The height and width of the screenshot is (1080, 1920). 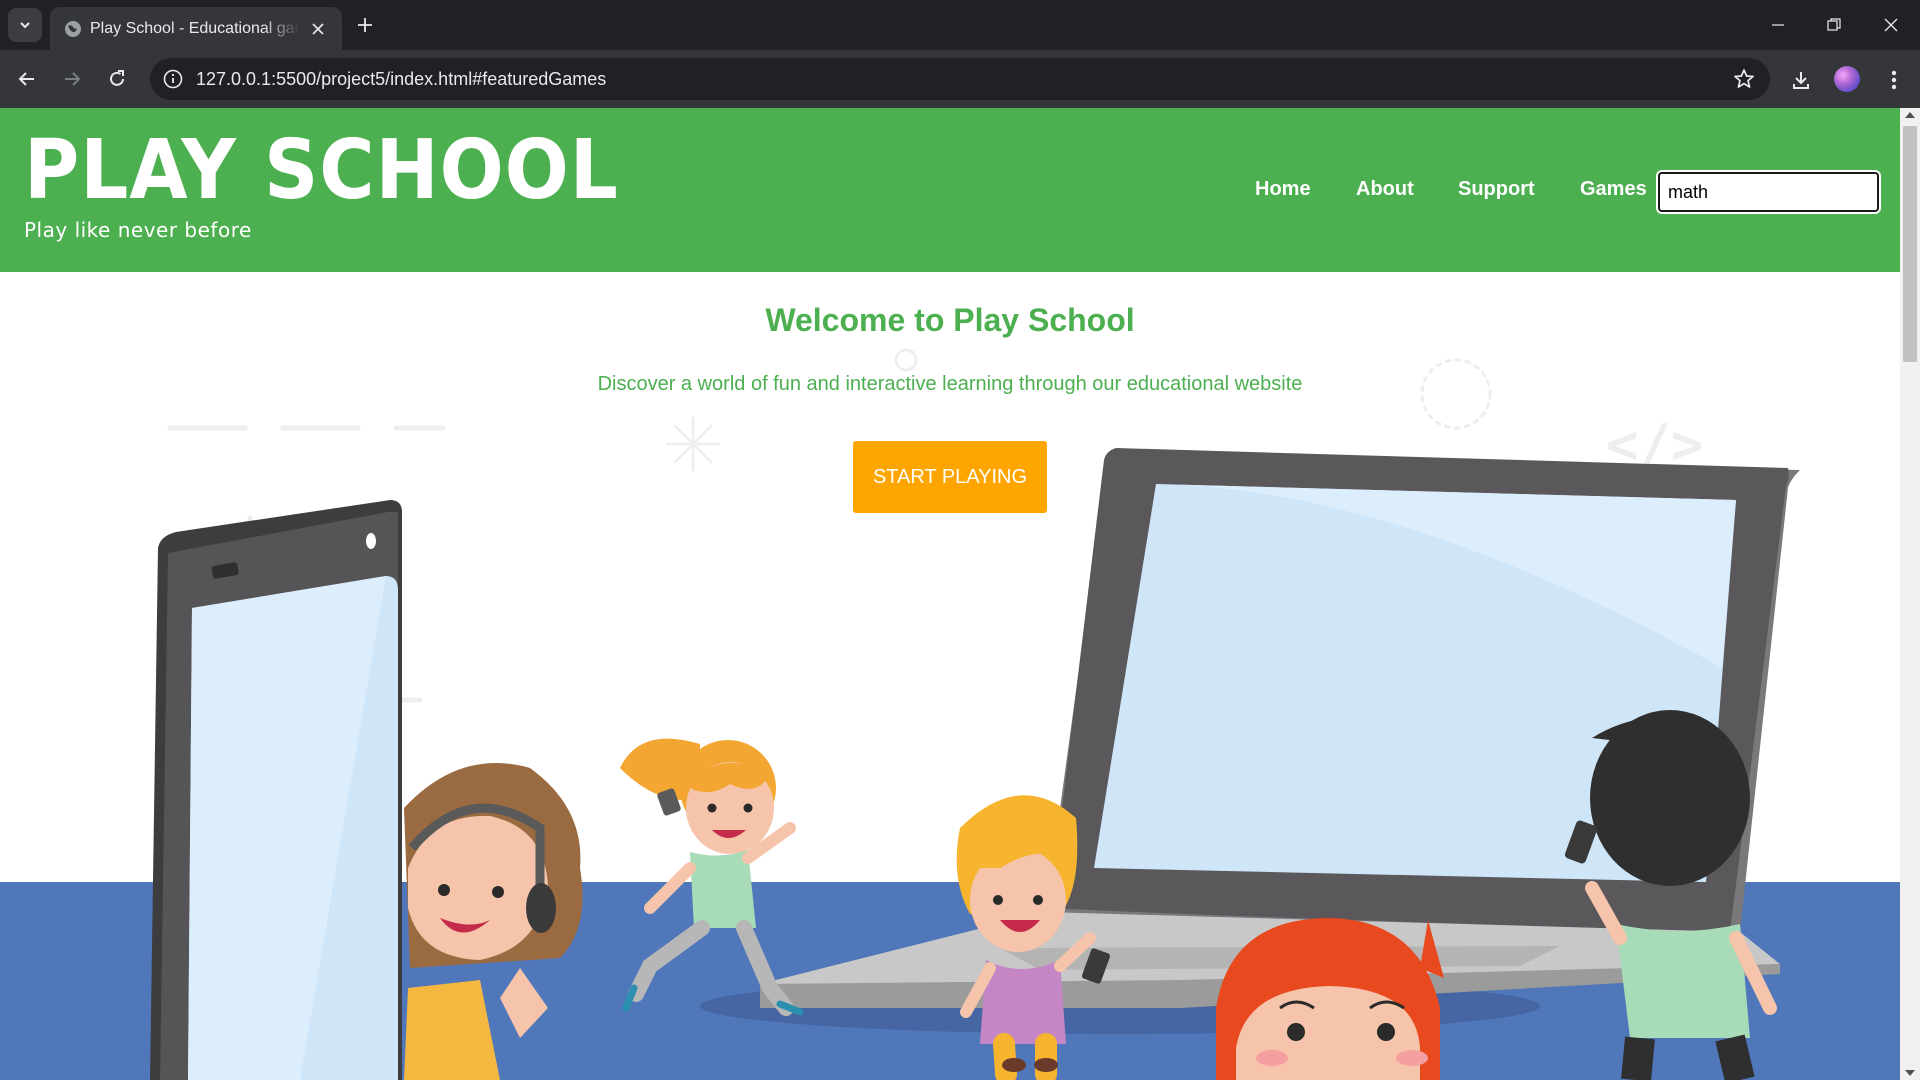 I want to click on browser-menu-button, so click(x=1894, y=80).